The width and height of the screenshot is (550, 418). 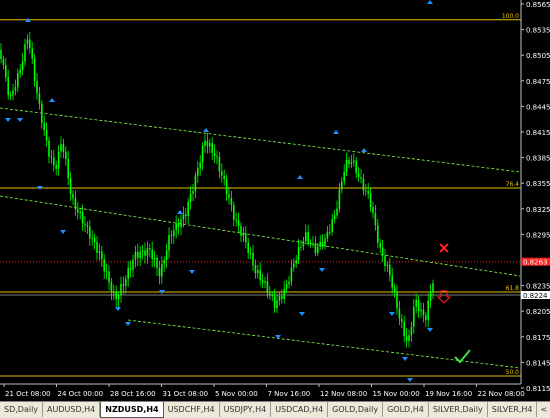 What do you see at coordinates (356, 409) in the screenshot?
I see `tab-gold-daily: GOLD,Daily` at bounding box center [356, 409].